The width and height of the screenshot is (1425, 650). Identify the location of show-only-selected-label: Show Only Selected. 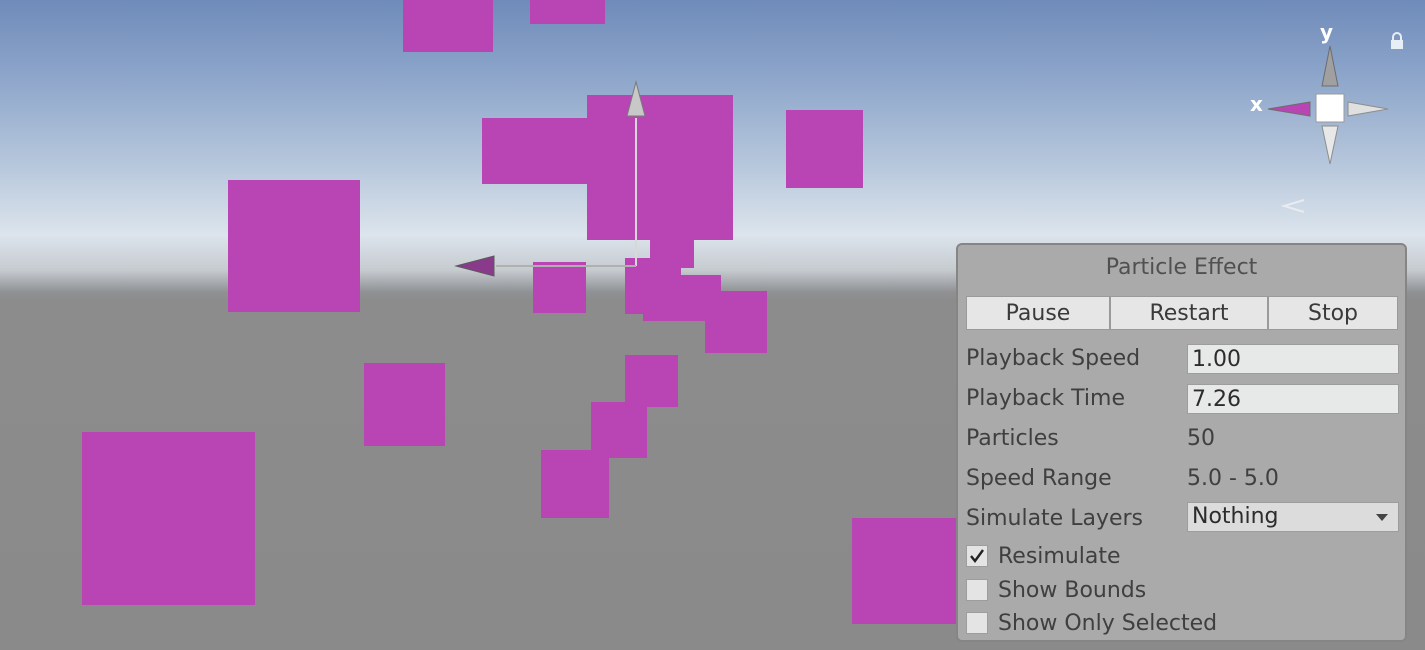
(1108, 623).